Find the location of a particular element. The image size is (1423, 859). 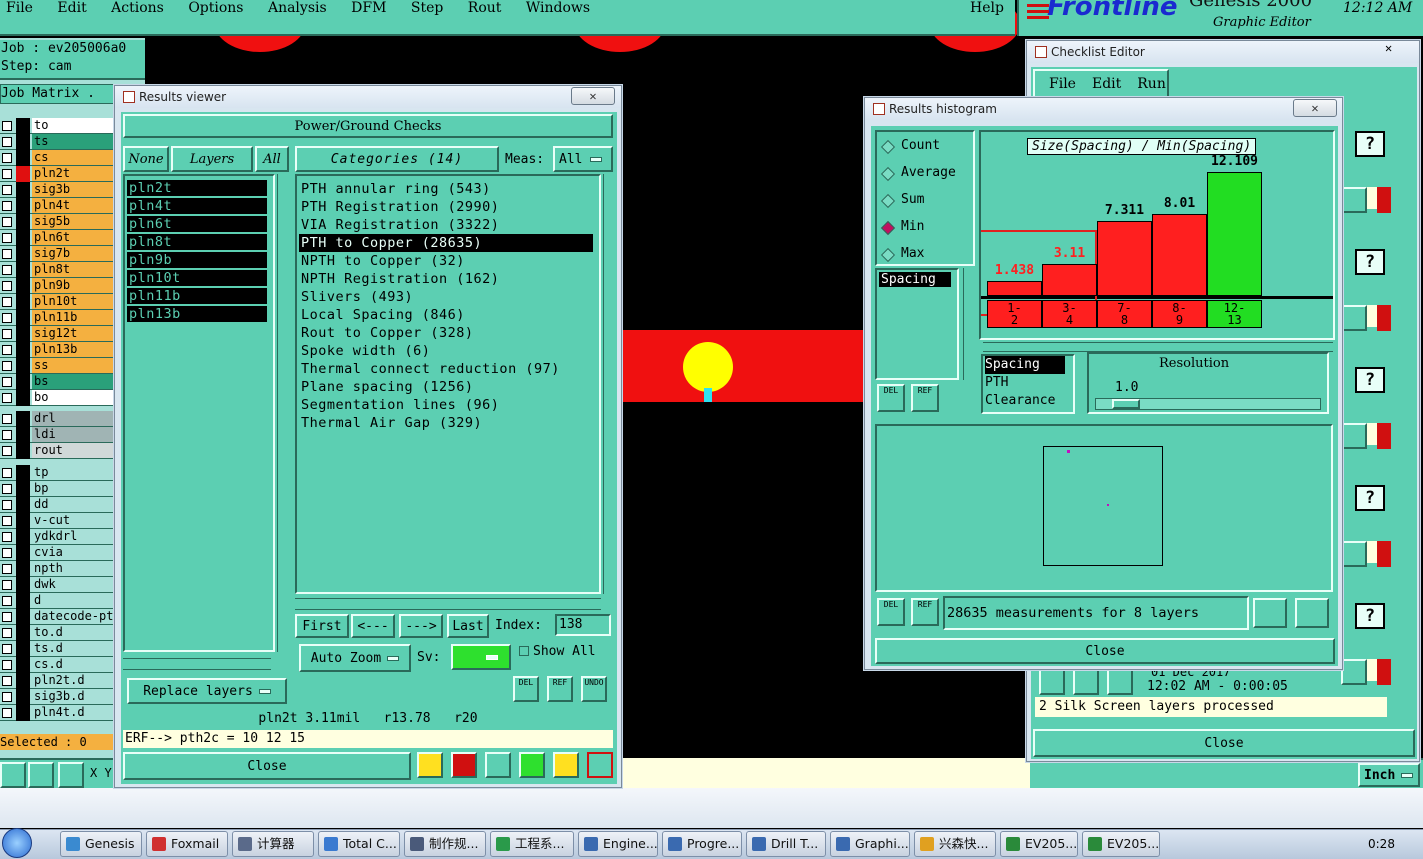

all-button: All is located at coordinates (272, 159).